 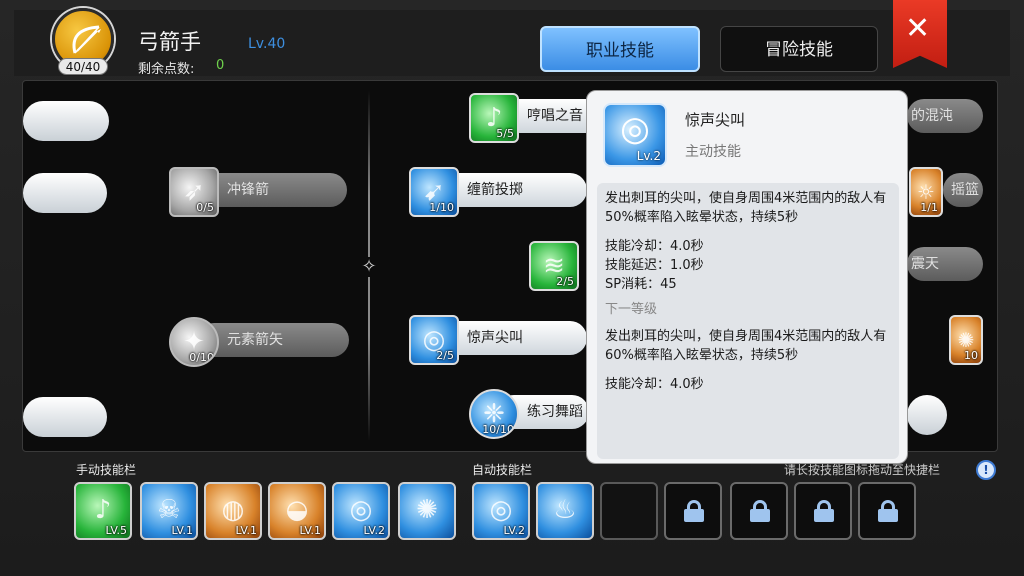 What do you see at coordinates (641, 284) in the screenshot?
I see `tooltip-sp-cost: SP消耗：45` at bounding box center [641, 284].